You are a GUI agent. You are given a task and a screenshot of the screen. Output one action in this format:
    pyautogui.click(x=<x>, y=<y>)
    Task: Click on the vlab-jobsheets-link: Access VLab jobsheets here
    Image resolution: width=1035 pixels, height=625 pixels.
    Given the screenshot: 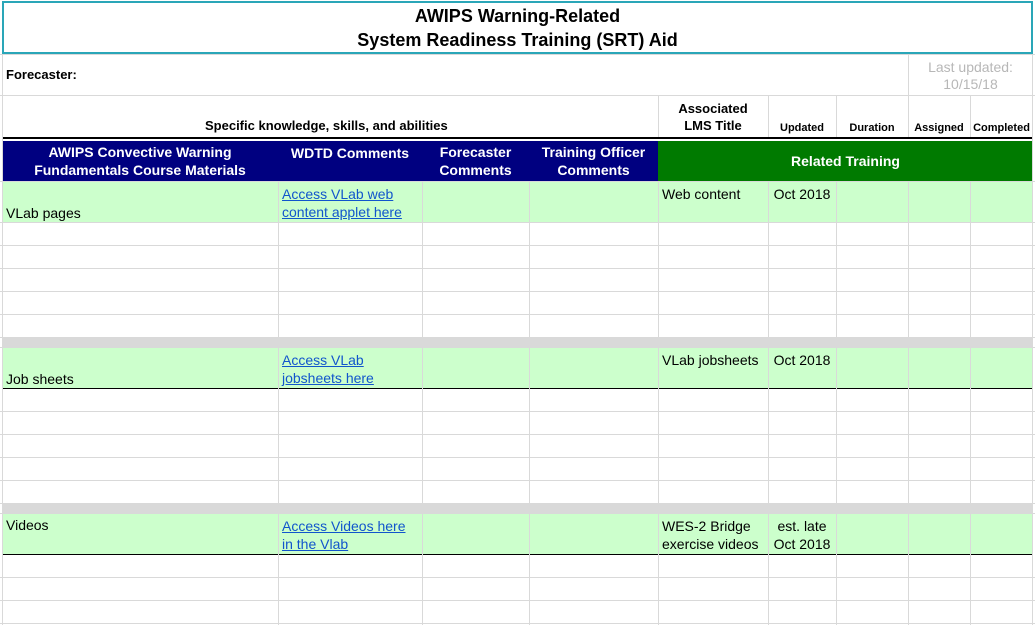 What is the action you would take?
    pyautogui.click(x=328, y=369)
    